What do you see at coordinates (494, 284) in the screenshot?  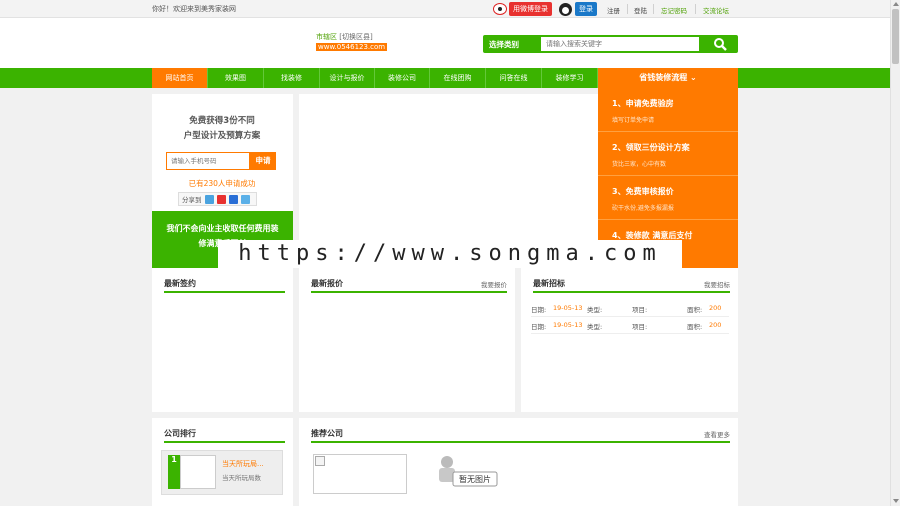 I see `quote-more-link: 我要报价` at bounding box center [494, 284].